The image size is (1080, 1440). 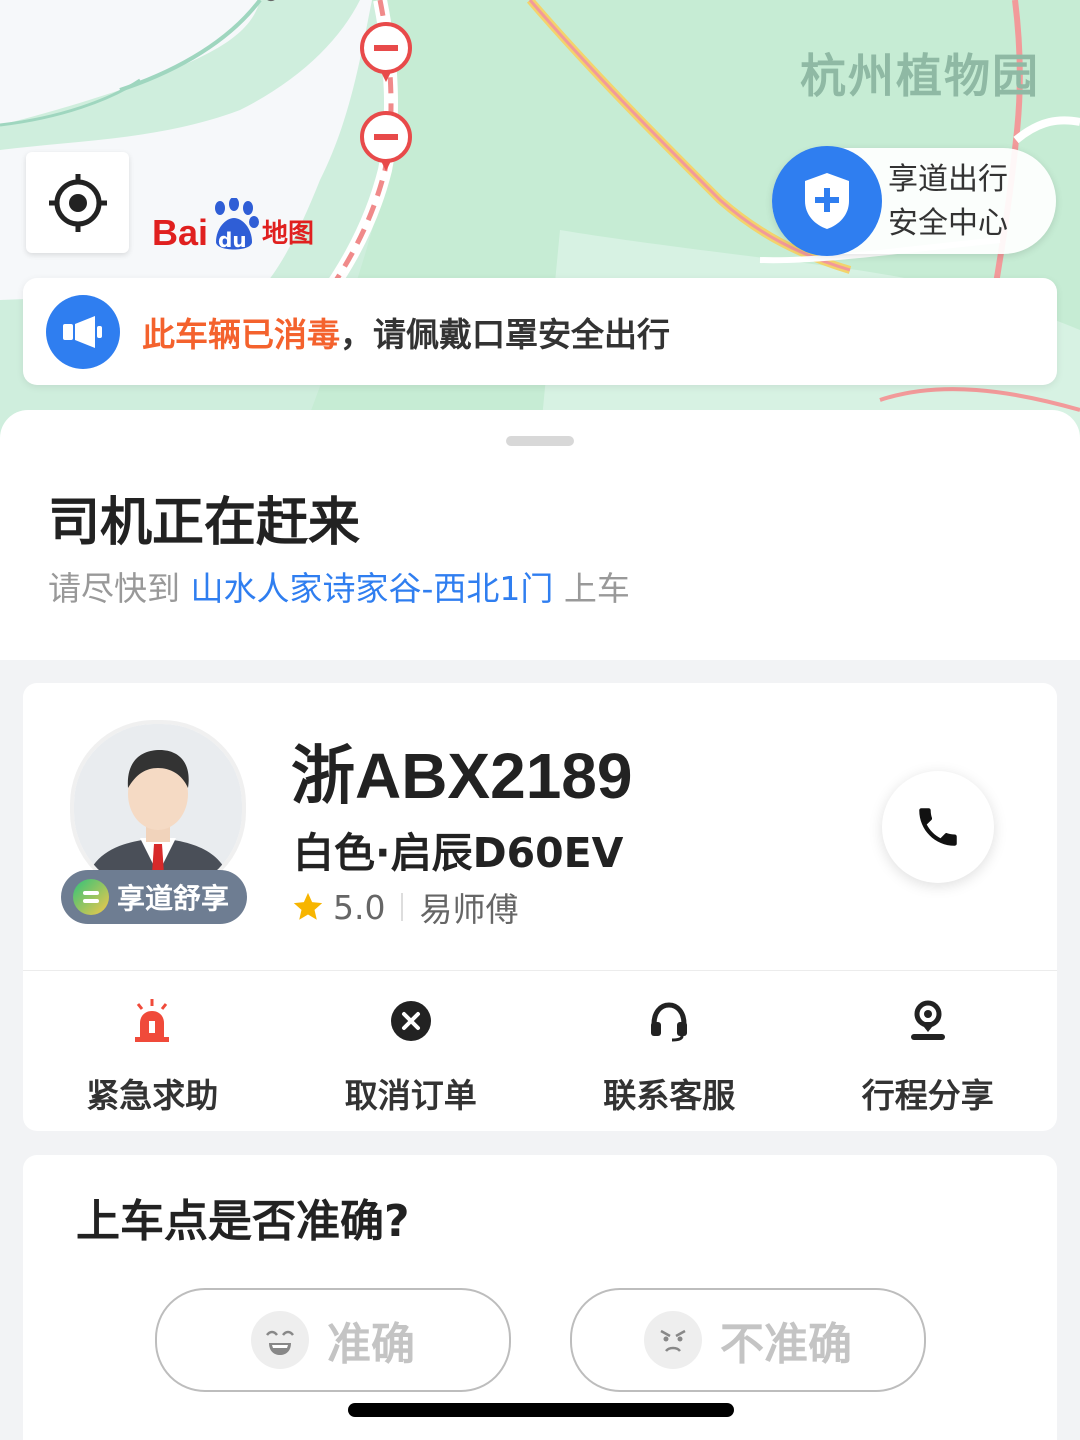 I want to click on share-location-icon, so click(x=928, y=1021).